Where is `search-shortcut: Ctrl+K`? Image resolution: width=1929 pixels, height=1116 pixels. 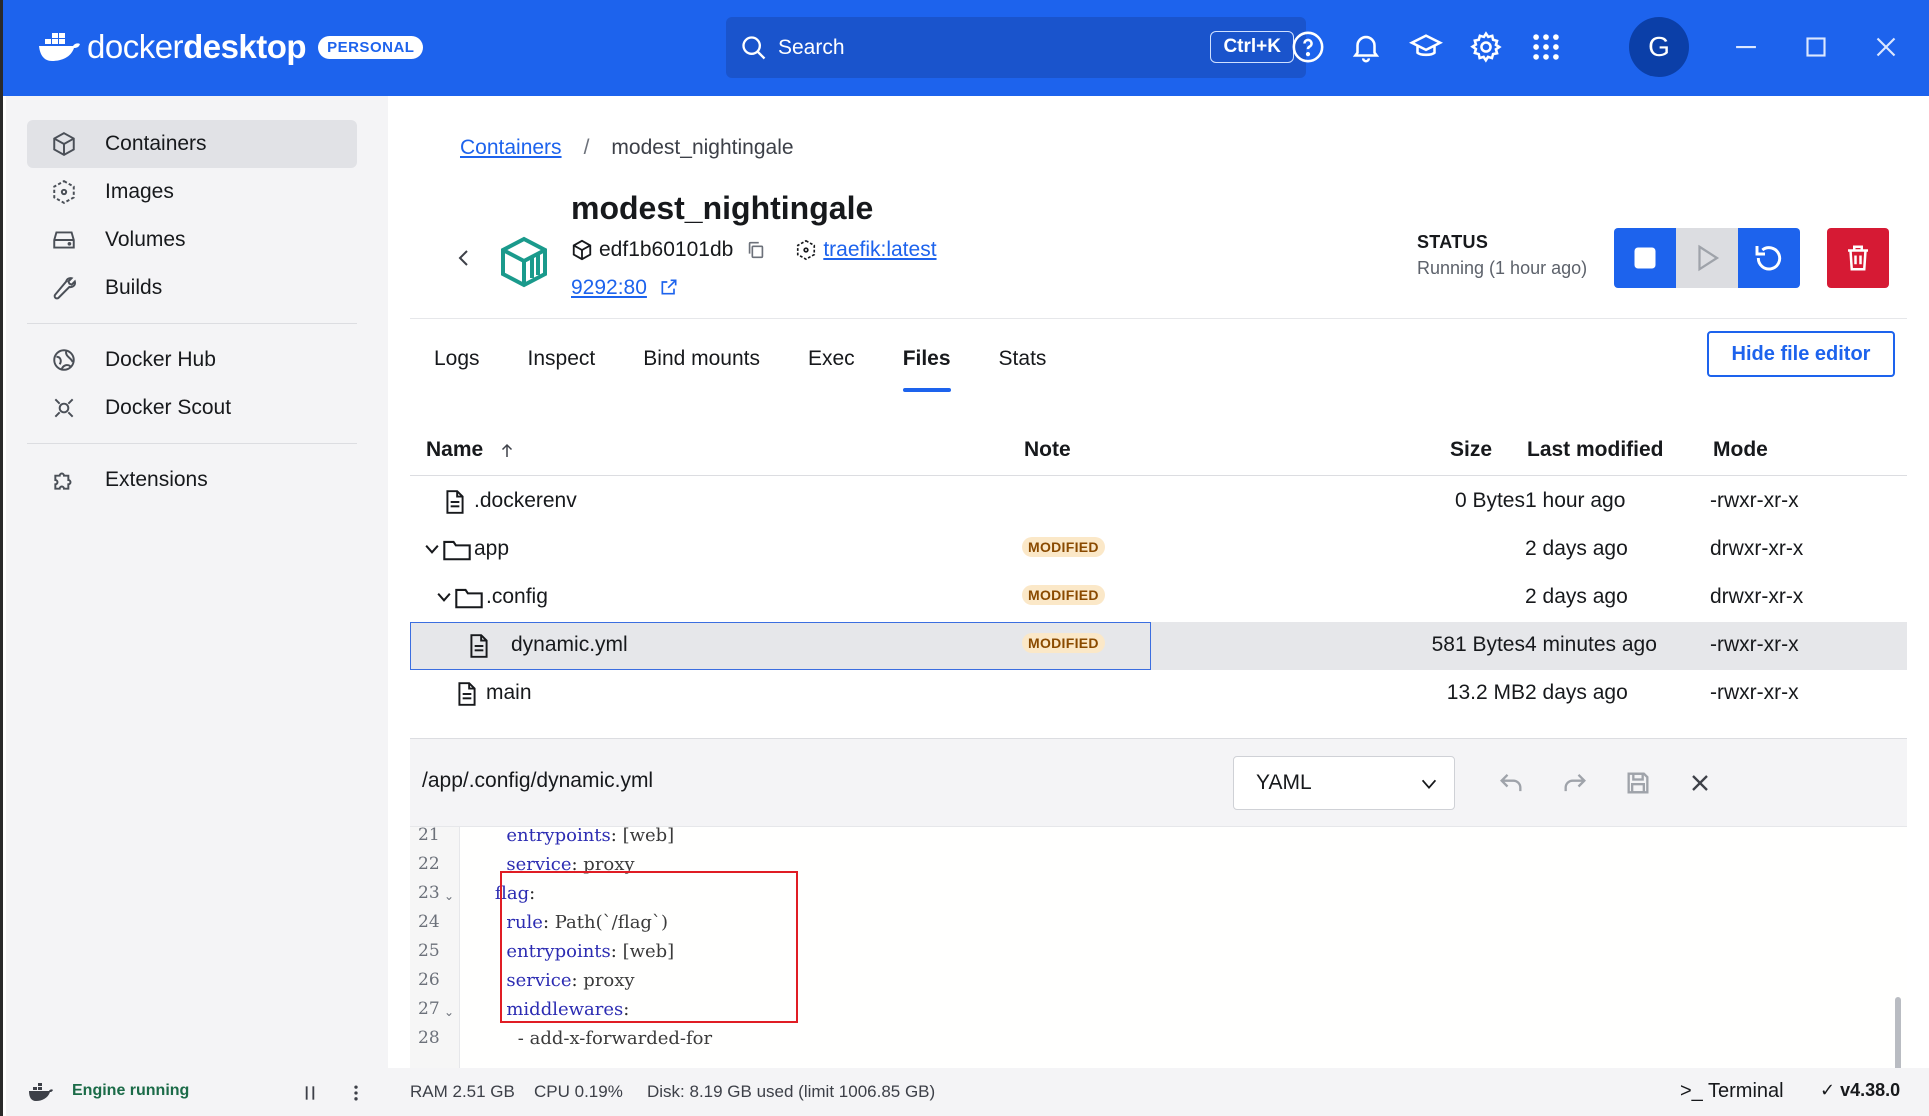 search-shortcut: Ctrl+K is located at coordinates (1252, 47).